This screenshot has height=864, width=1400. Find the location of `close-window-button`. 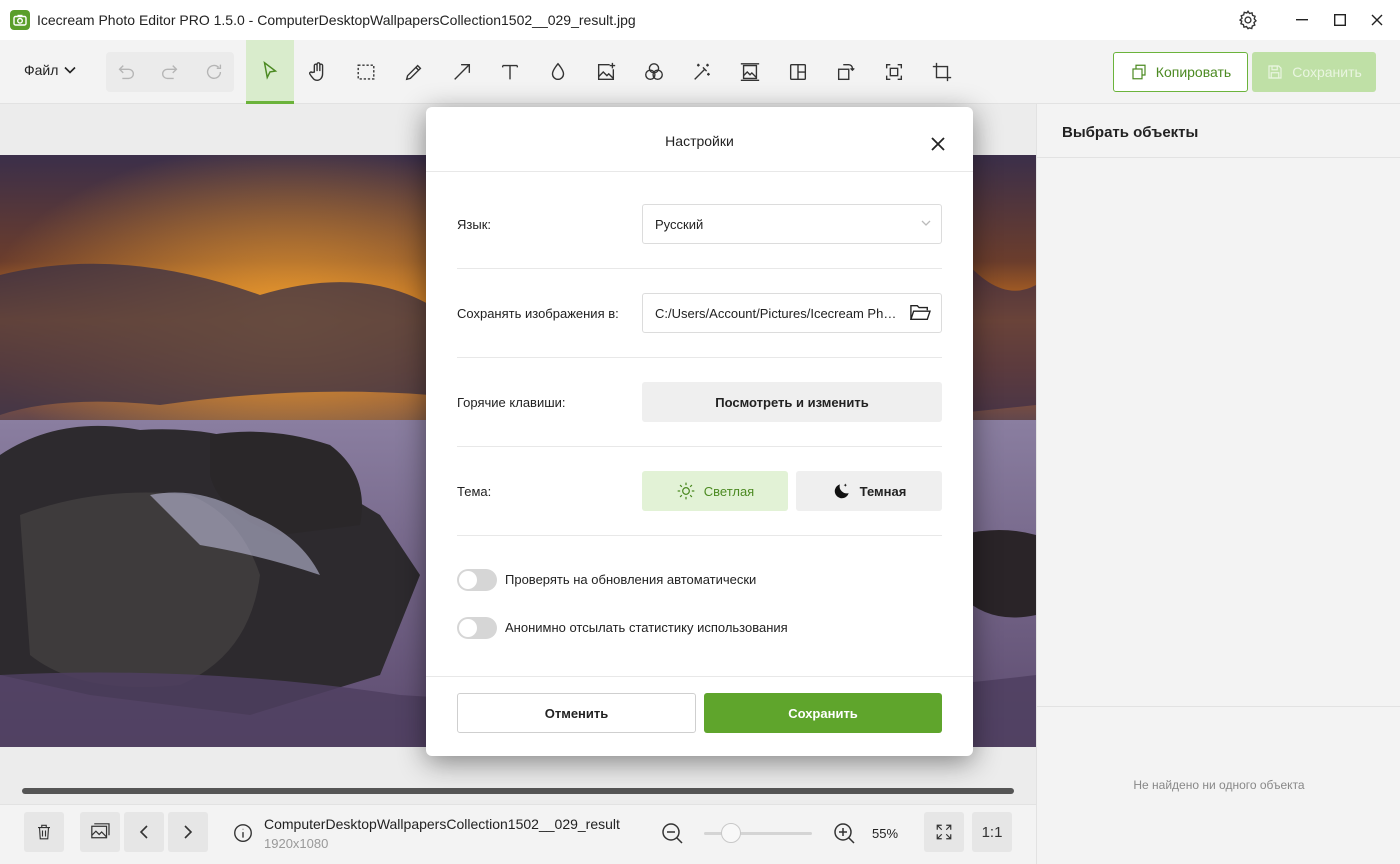

close-window-button is located at coordinates (1377, 20).